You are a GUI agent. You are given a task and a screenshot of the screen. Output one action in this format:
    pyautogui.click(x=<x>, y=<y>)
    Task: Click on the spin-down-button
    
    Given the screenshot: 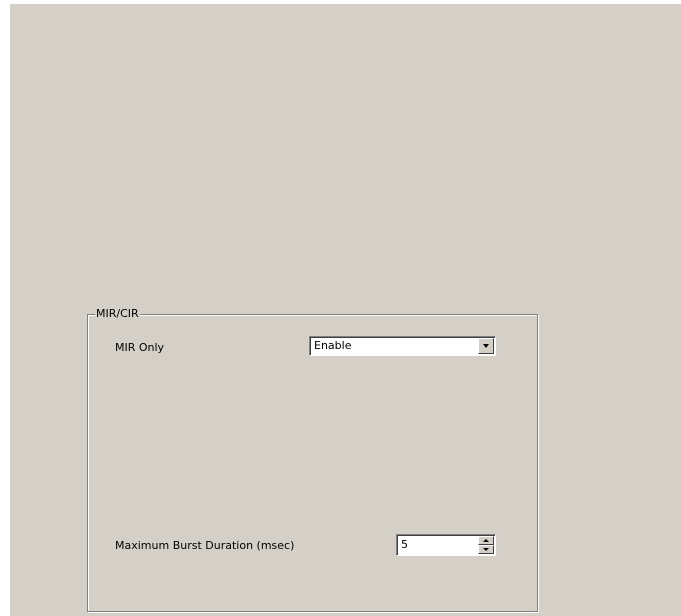 What is the action you would take?
    pyautogui.click(x=486, y=549)
    